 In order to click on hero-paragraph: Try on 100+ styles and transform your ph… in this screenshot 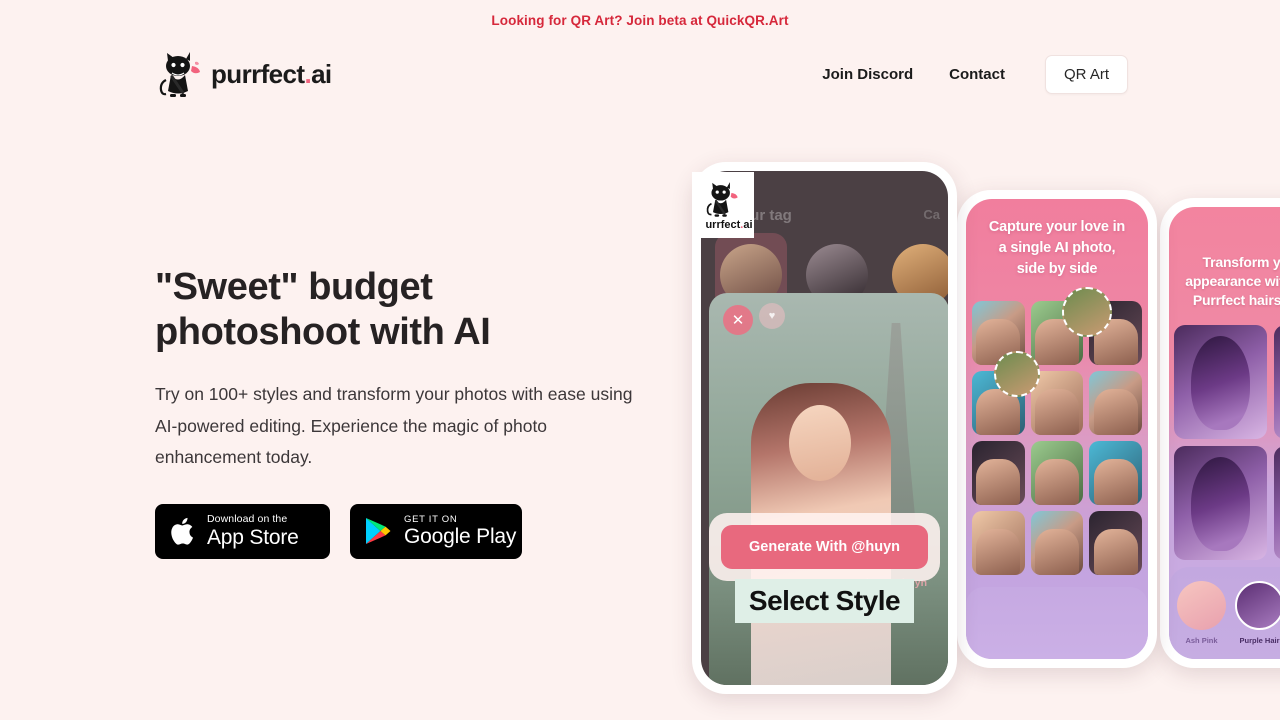, I will do `click(394, 425)`.